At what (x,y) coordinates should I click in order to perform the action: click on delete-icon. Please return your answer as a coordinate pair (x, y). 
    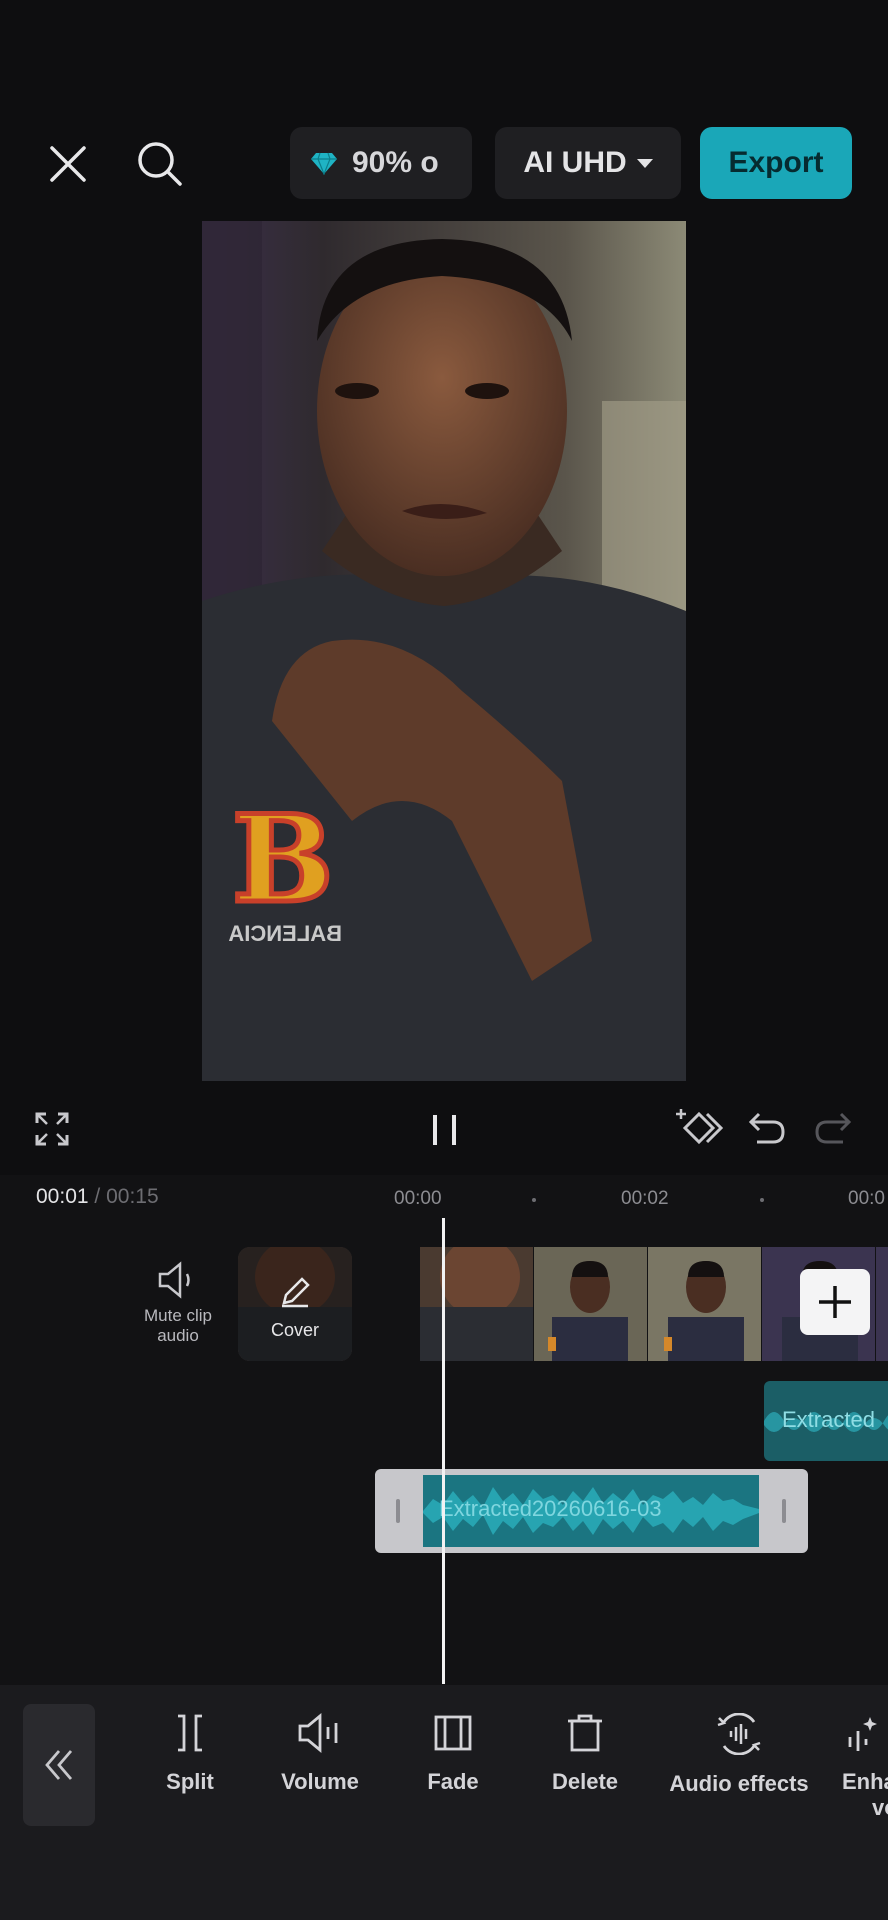
    Looking at the image, I should click on (585, 1733).